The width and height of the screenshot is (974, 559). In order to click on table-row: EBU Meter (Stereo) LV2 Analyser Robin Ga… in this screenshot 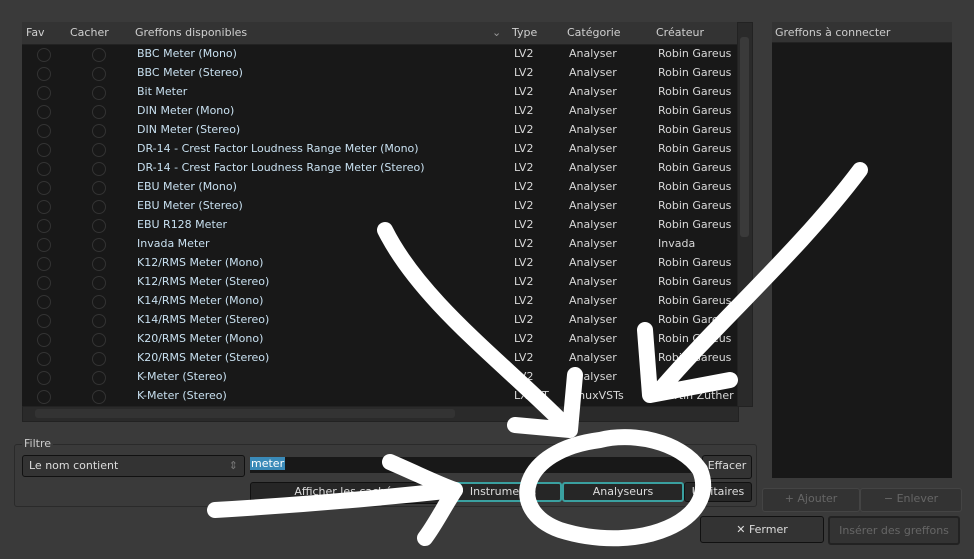, I will do `click(379, 206)`.